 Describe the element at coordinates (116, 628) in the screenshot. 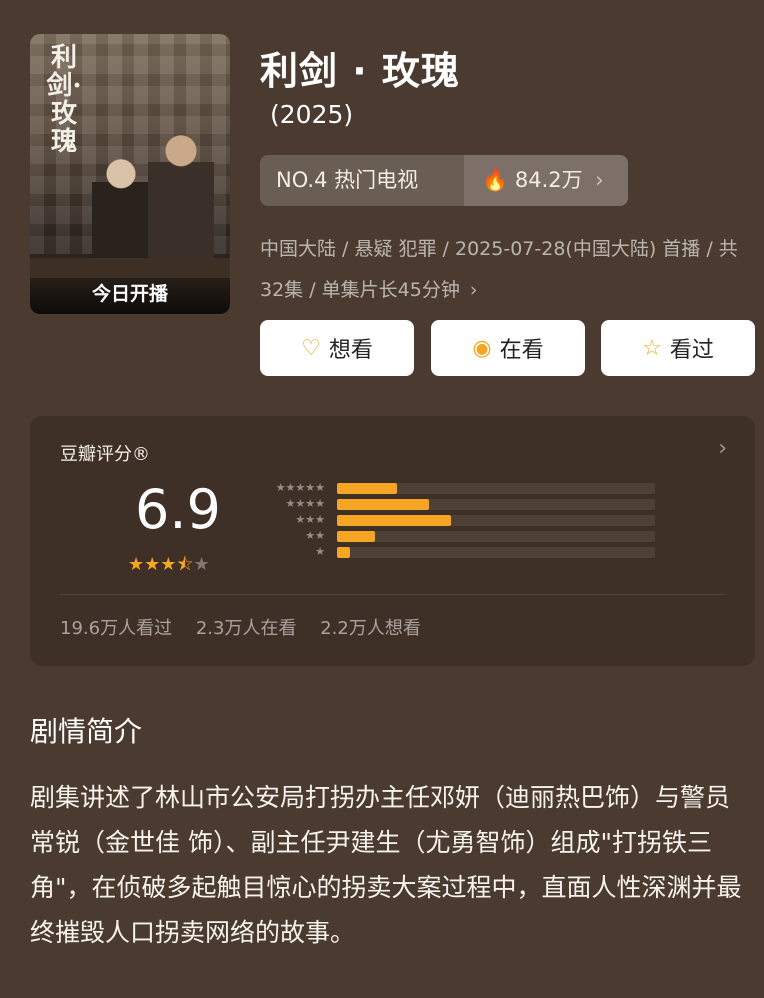

I see `stat-watched: 19.6万人看过` at that location.